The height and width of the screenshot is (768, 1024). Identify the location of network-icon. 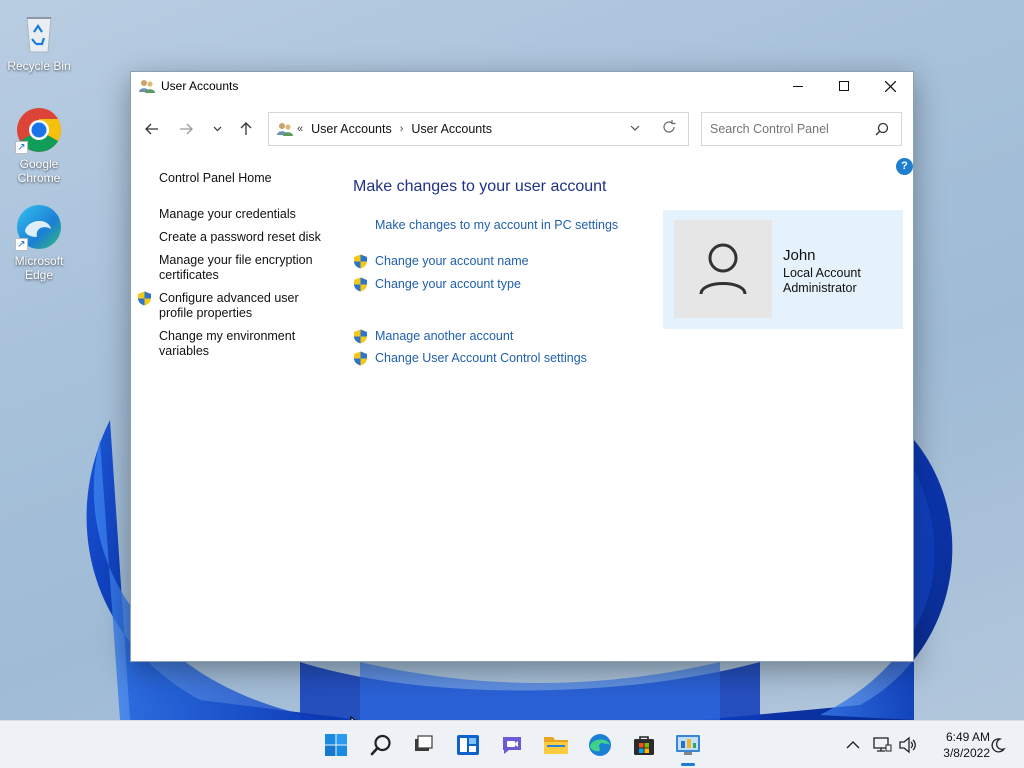
(882, 744).